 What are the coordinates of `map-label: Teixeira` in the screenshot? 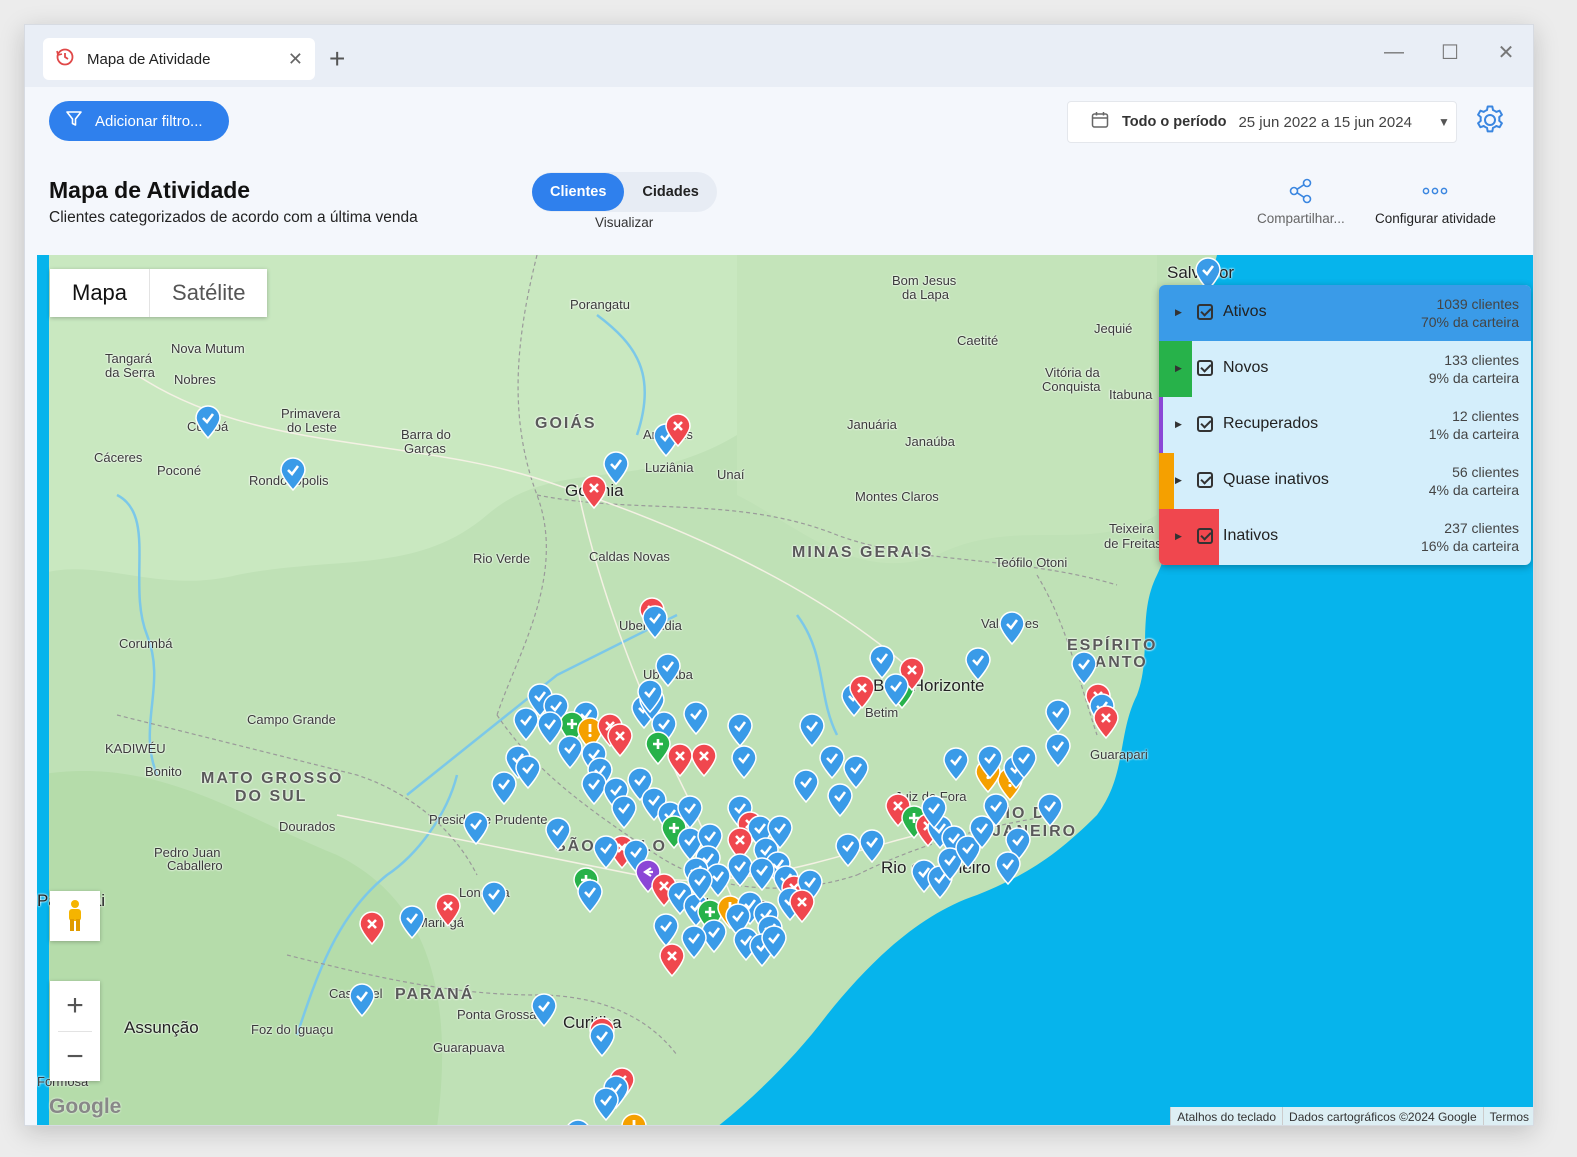 It's located at (1131, 528).